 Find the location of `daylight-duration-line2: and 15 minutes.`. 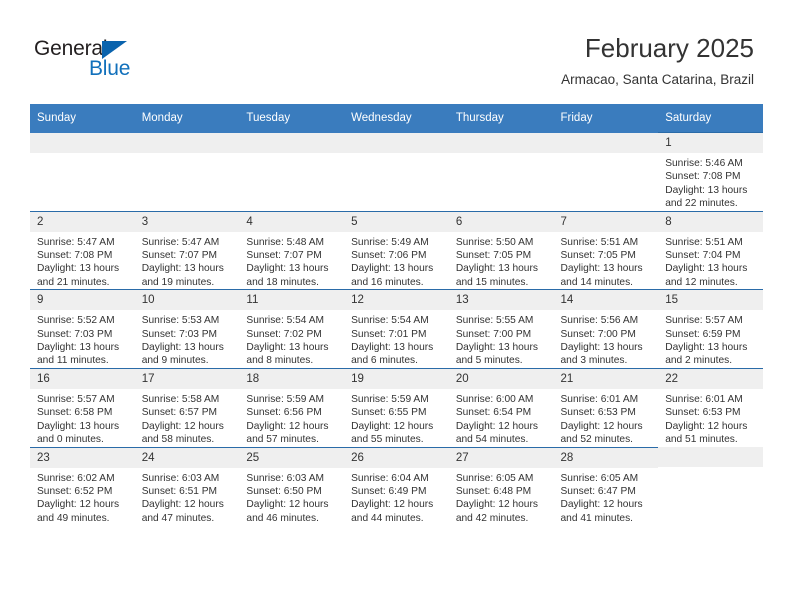

daylight-duration-line2: and 15 minutes. is located at coordinates (492, 282).